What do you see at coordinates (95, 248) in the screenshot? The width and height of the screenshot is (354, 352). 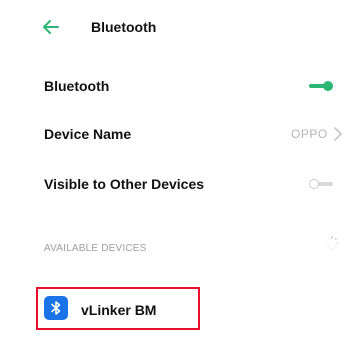 I see `available-devices-header: AVAILABLE DEVICES` at bounding box center [95, 248].